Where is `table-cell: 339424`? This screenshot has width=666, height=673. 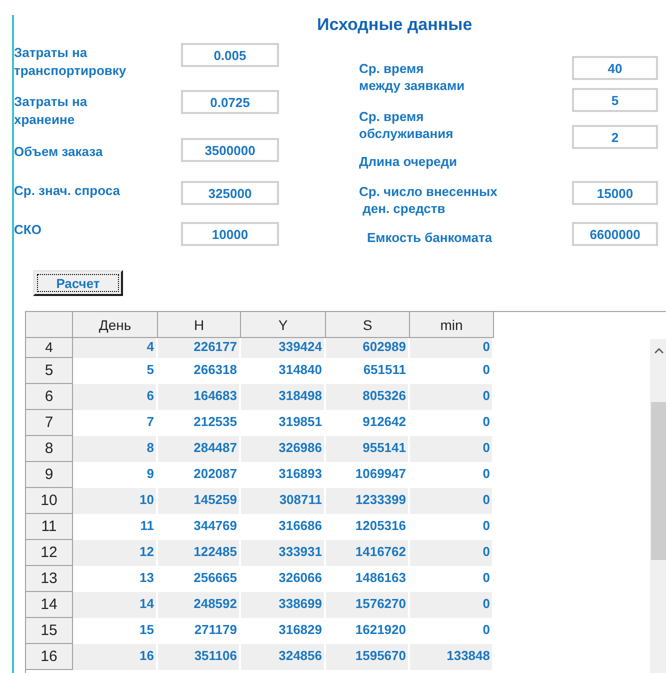
table-cell: 339424 is located at coordinates (283, 348).